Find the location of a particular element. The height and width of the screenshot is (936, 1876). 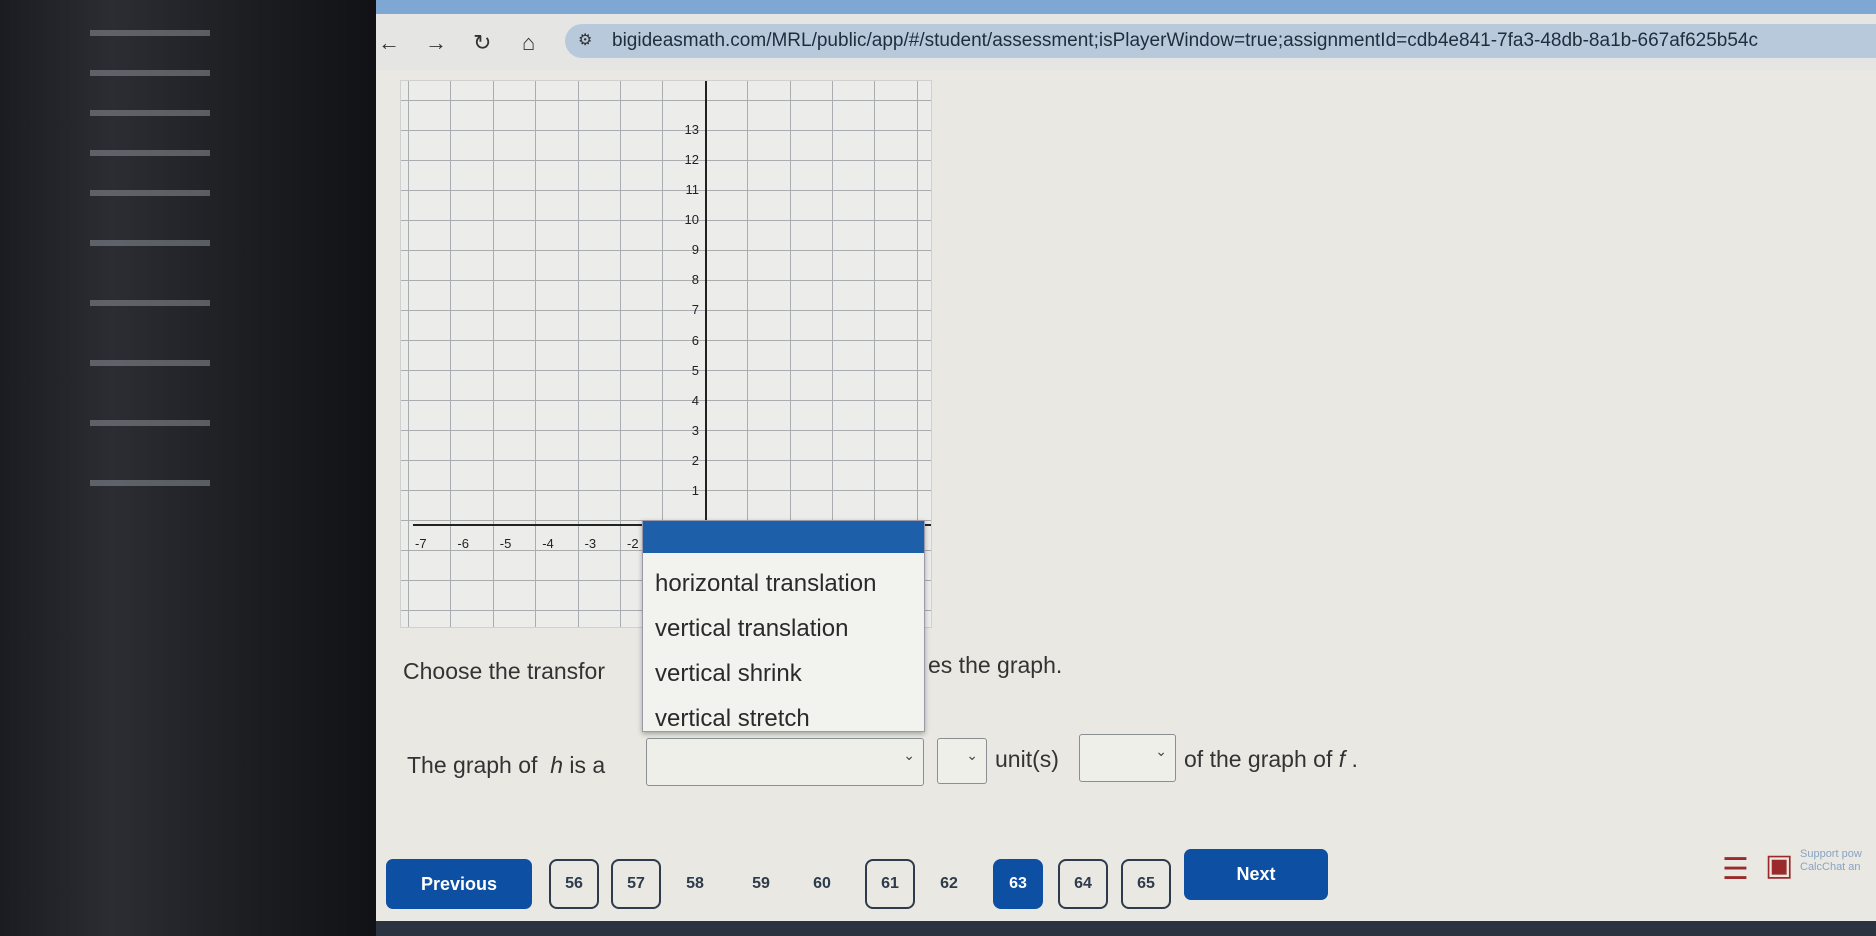

y-tick-label: 5 is located at coordinates (695, 370).